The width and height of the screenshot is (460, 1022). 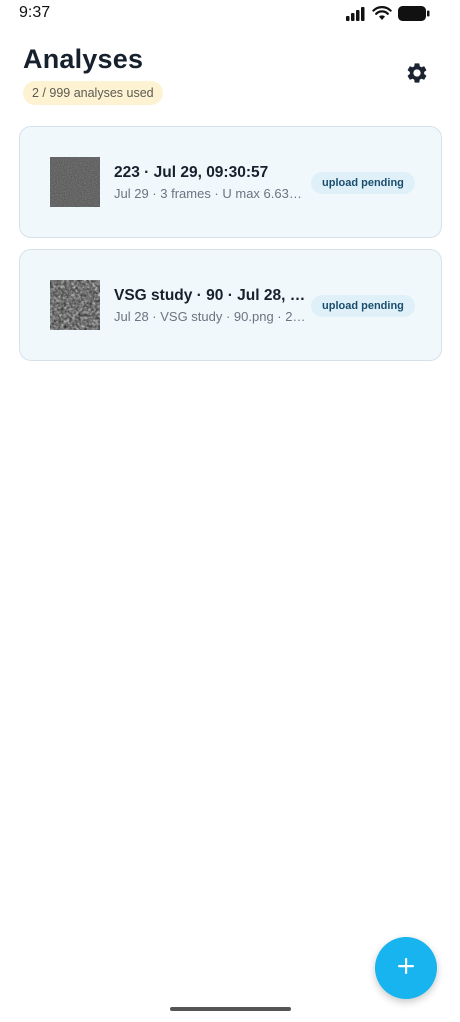 I want to click on signal-icon, so click(x=356, y=16).